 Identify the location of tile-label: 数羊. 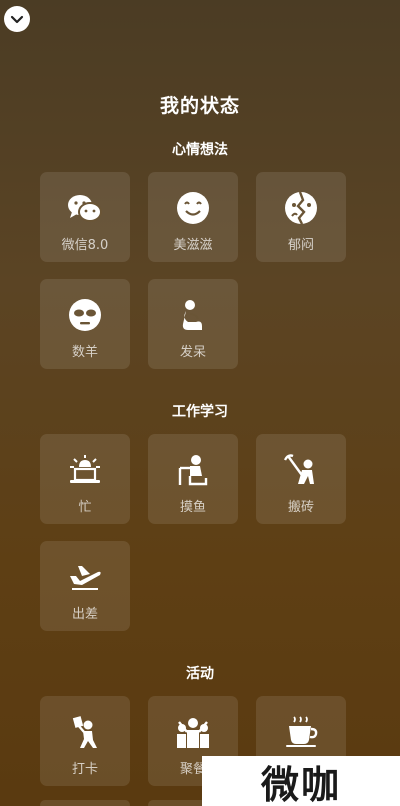
(84, 352).